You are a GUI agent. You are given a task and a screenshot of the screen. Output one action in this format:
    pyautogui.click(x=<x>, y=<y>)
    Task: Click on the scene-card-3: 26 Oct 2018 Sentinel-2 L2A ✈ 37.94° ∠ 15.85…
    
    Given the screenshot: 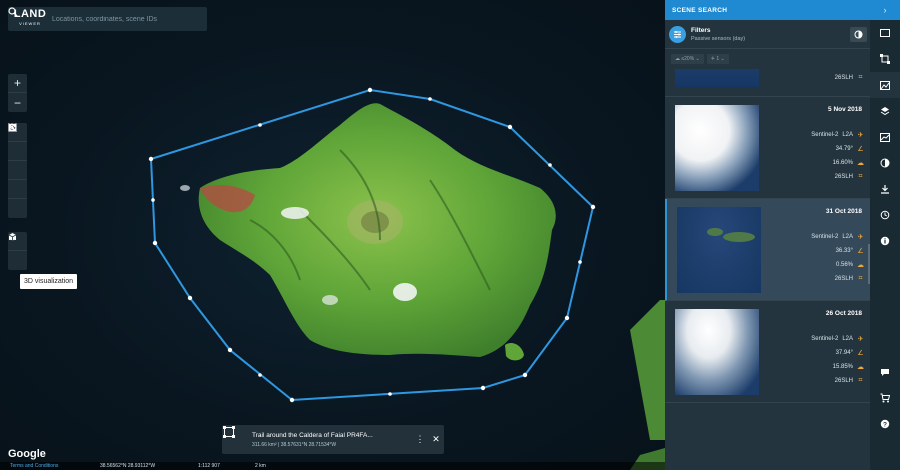 What is the action you would take?
    pyautogui.click(x=767, y=352)
    